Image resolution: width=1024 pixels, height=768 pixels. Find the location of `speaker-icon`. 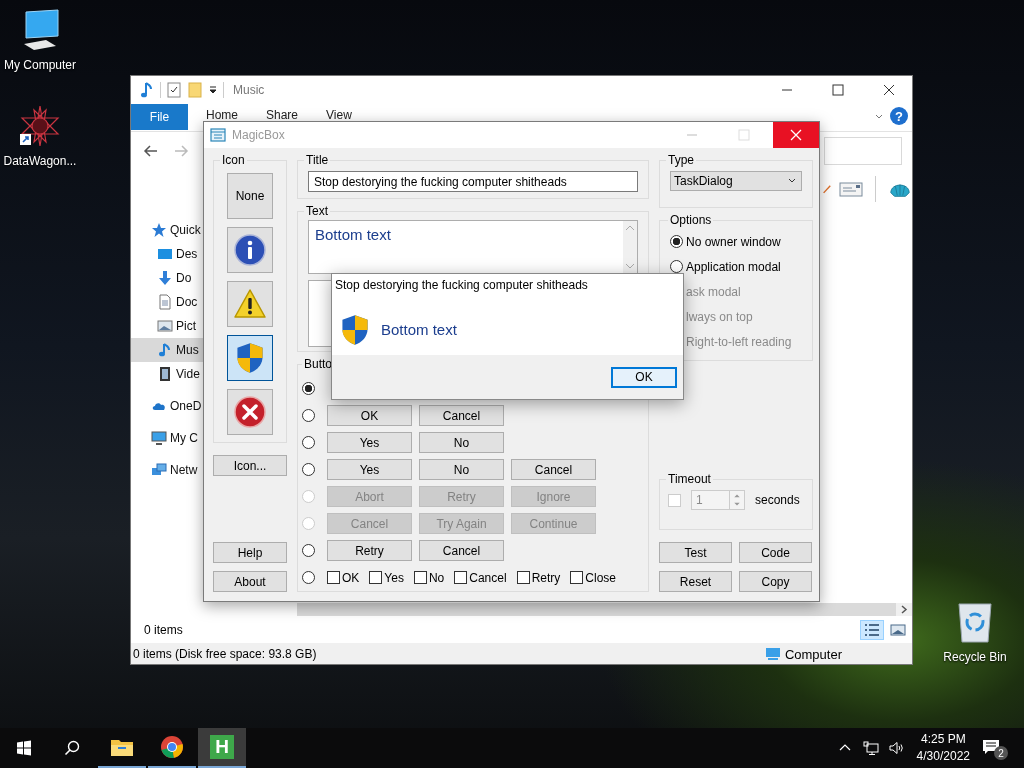

speaker-icon is located at coordinates (896, 748).